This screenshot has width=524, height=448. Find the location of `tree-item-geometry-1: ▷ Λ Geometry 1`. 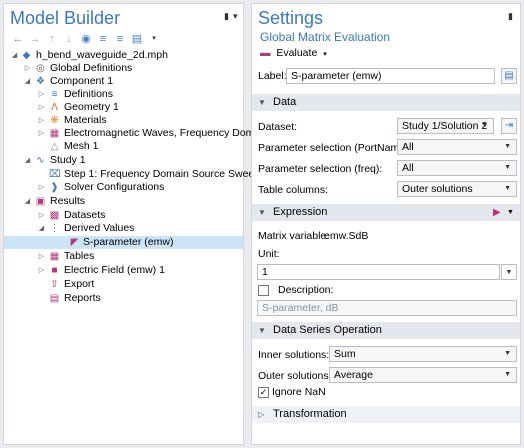

tree-item-geometry-1: ▷ Λ Geometry 1 is located at coordinates (123, 107).